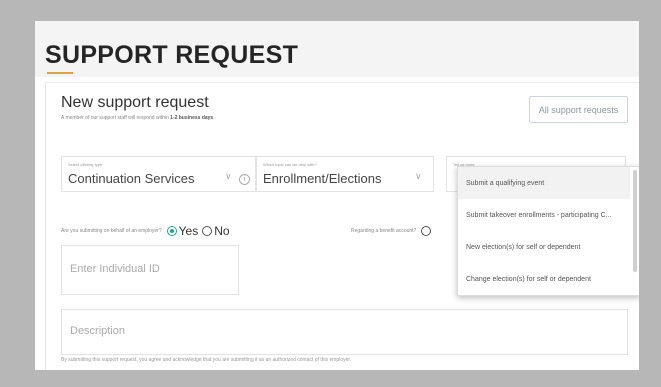 The width and height of the screenshot is (661, 387). What do you see at coordinates (221, 231) in the screenshot?
I see `no-label: No` at bounding box center [221, 231].